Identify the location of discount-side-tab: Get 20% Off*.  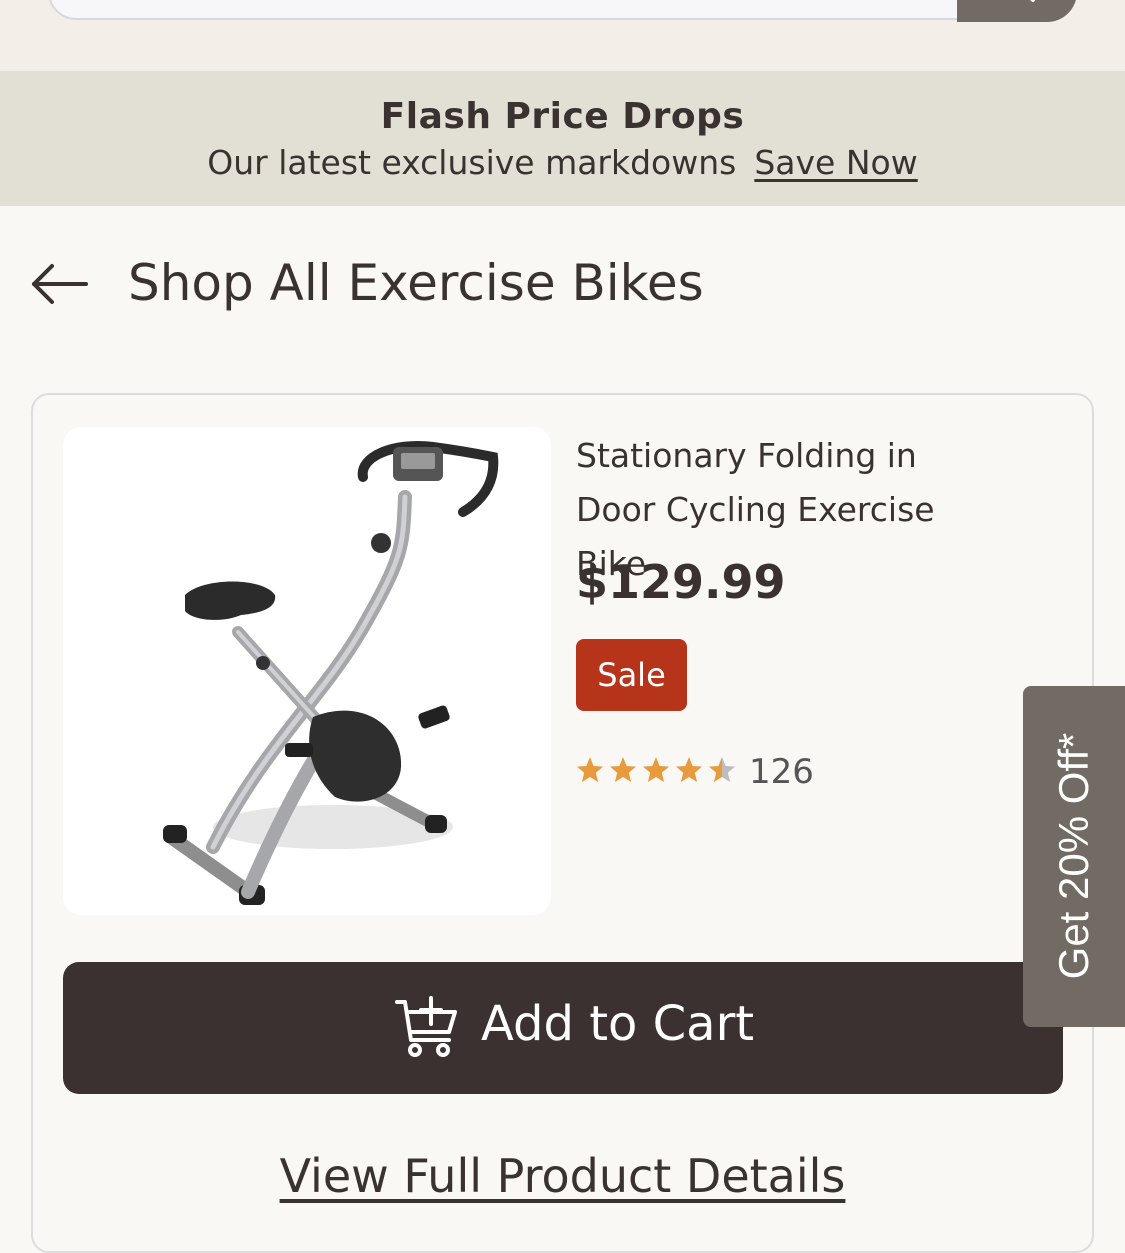
(1074, 856).